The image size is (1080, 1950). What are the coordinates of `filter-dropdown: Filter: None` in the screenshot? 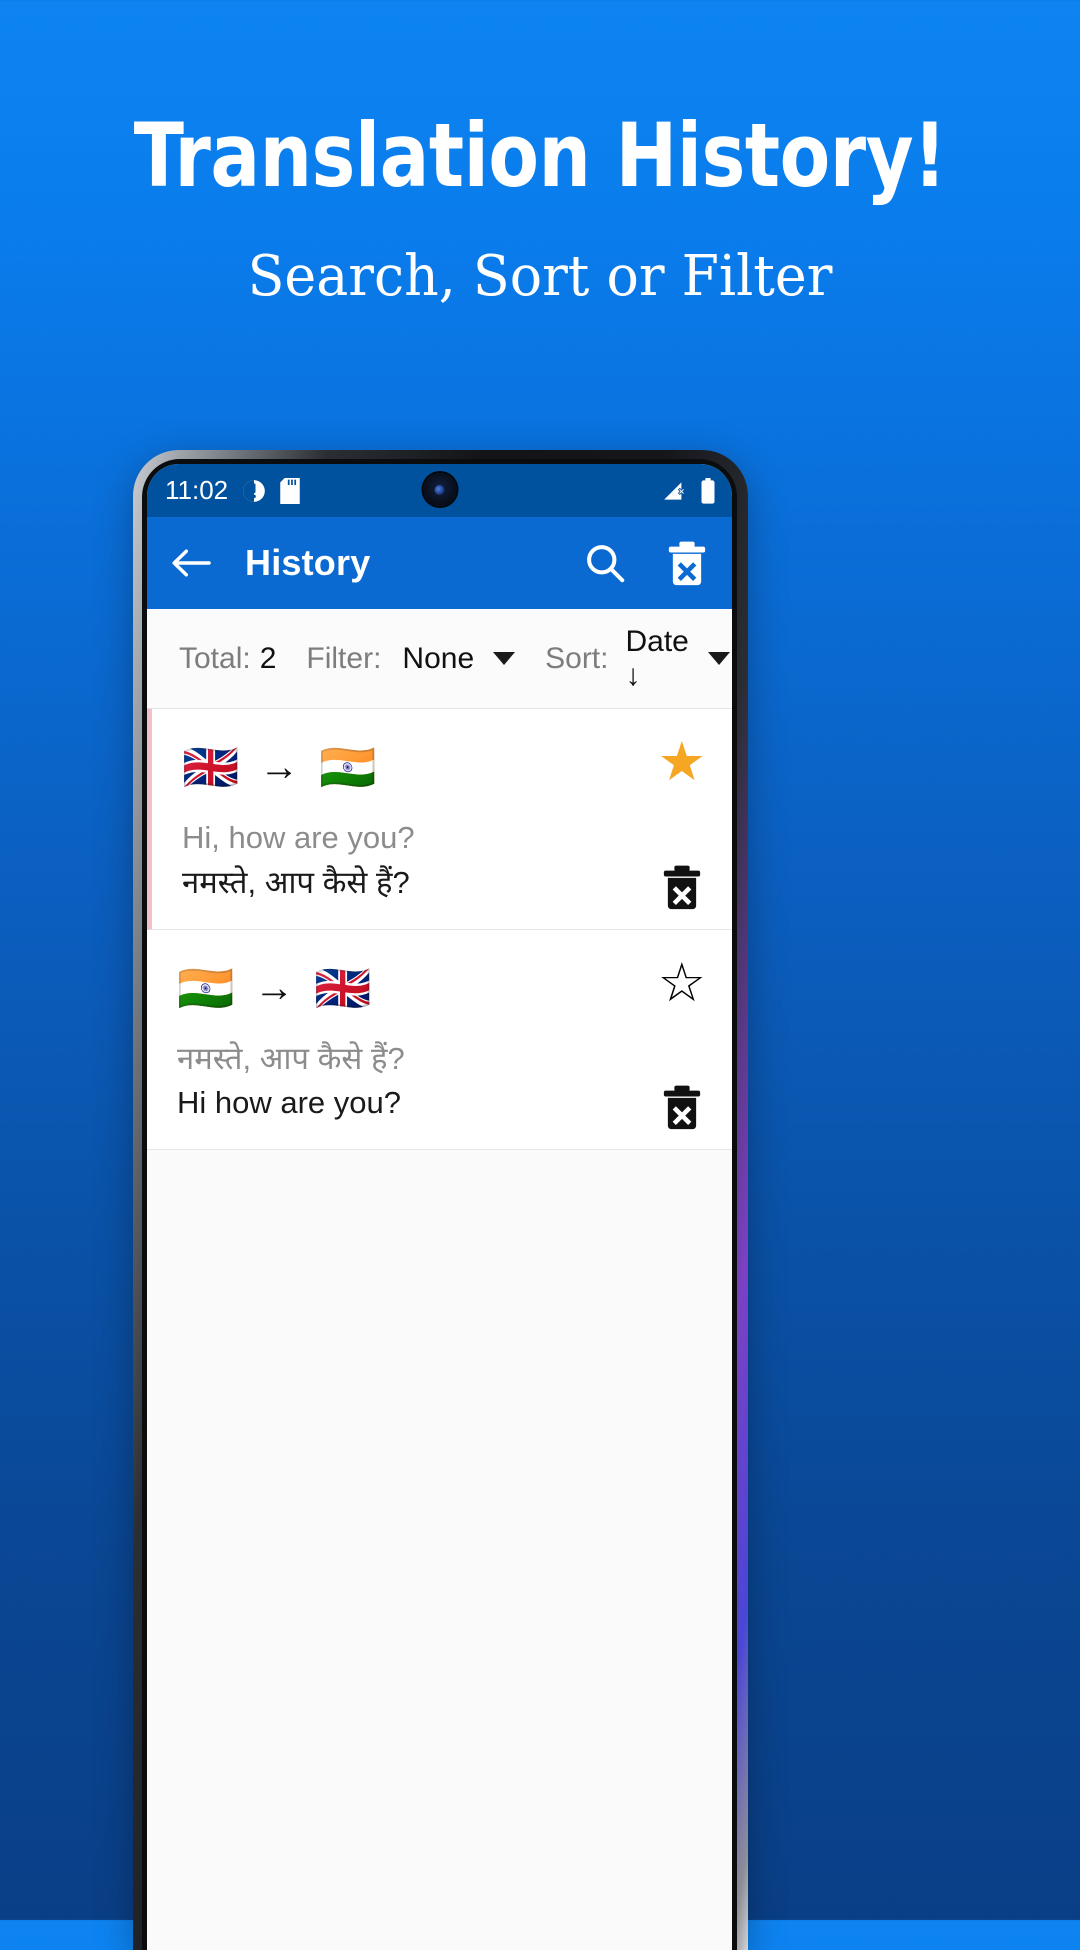 It's located at (411, 658).